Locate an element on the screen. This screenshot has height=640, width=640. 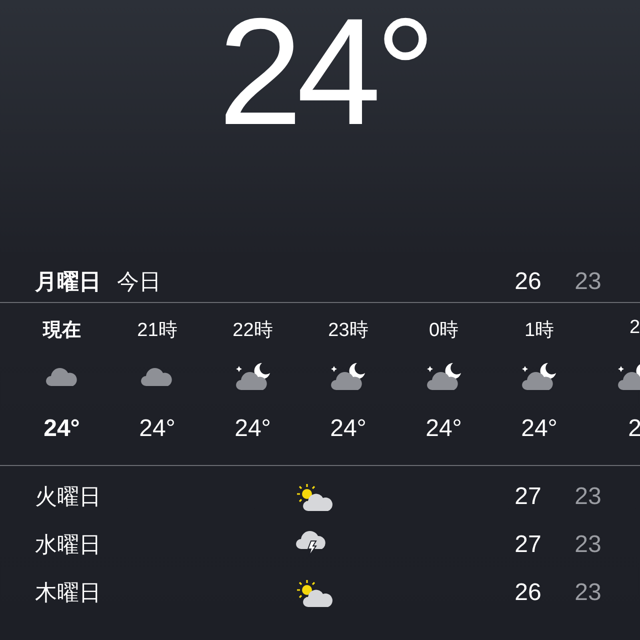
hour-label: 23時 is located at coordinates (348, 330).